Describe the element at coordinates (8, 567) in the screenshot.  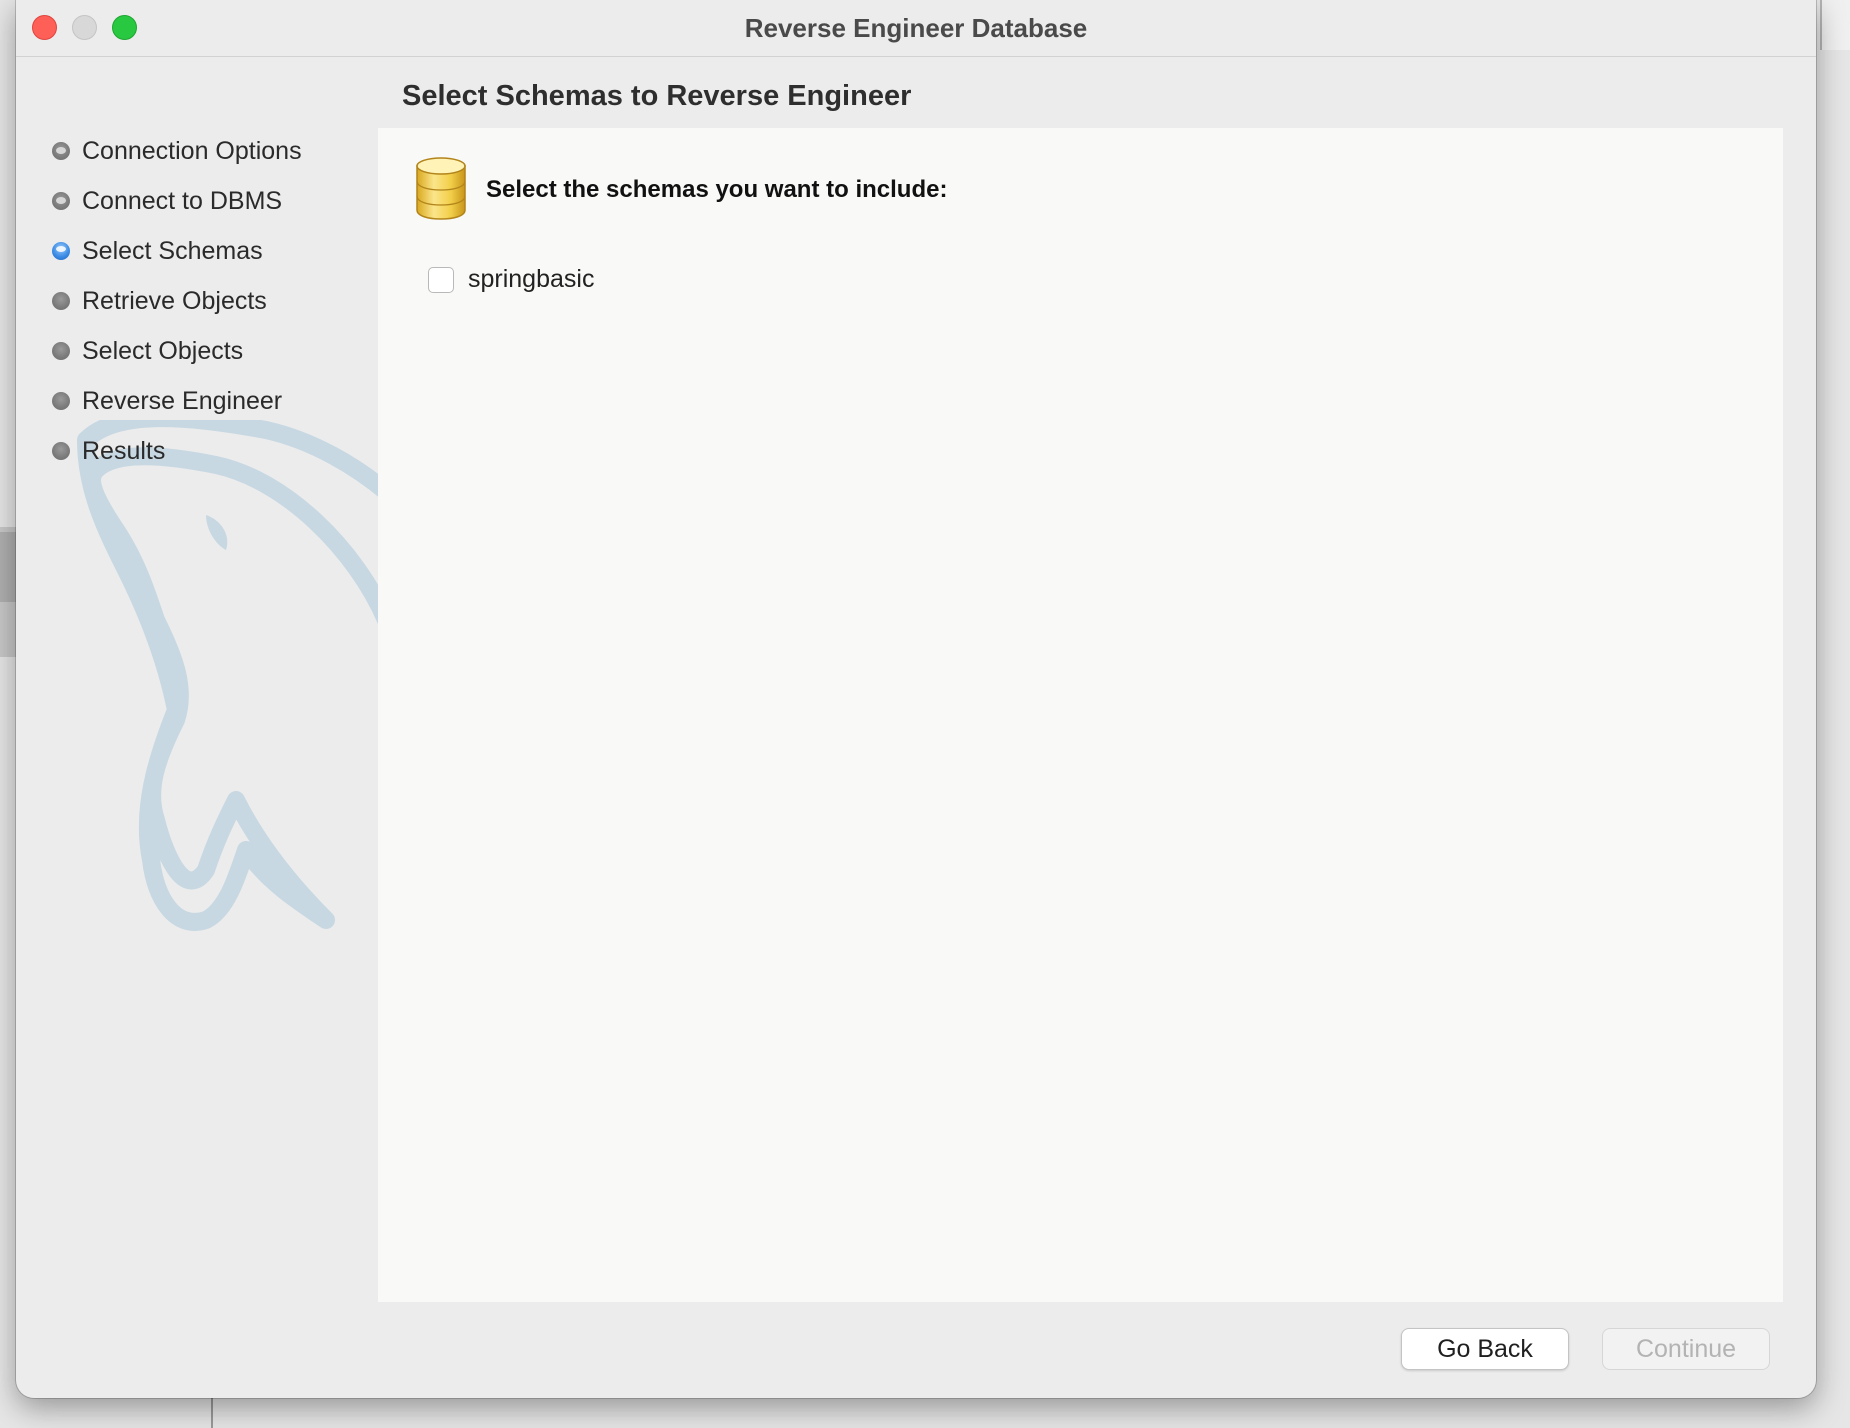
I see `background-window-edge-inner` at that location.